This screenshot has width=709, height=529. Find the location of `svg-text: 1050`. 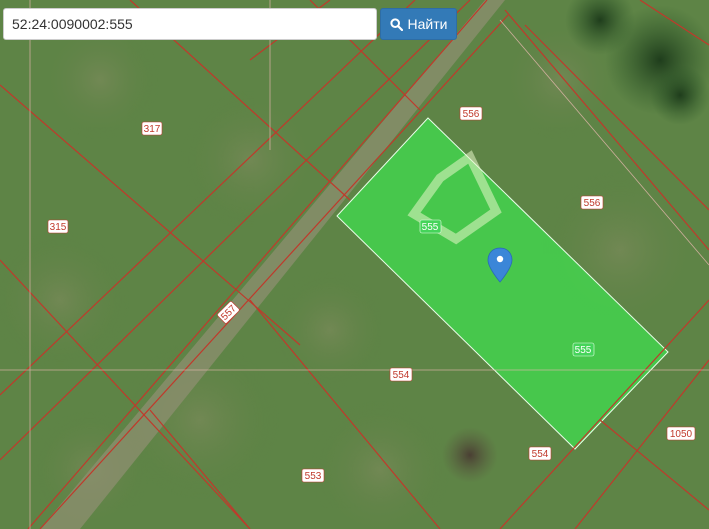

svg-text: 1050 is located at coordinates (681, 434).